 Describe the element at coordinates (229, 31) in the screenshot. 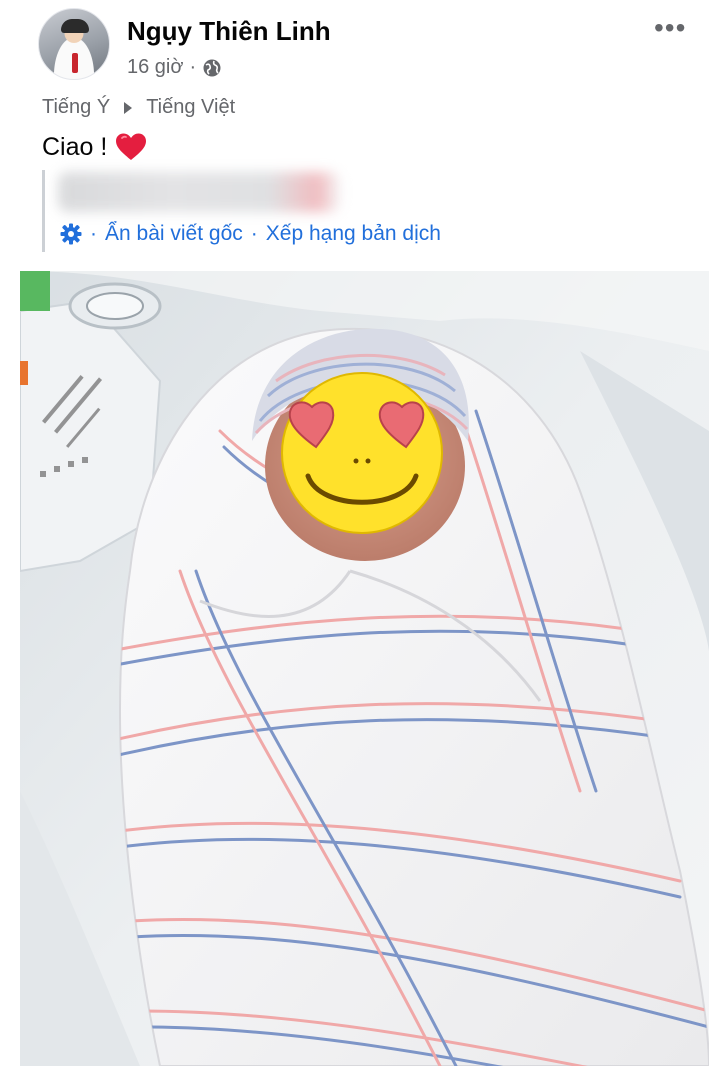

I see `author-name: Ngụy Thiên Linh` at that location.